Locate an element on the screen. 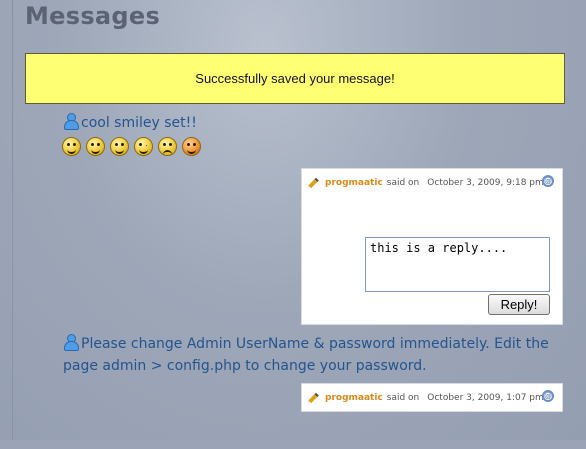 The height and width of the screenshot is (449, 586). reply-date: October 3, 2009, 9:18 pm is located at coordinates (485, 183).